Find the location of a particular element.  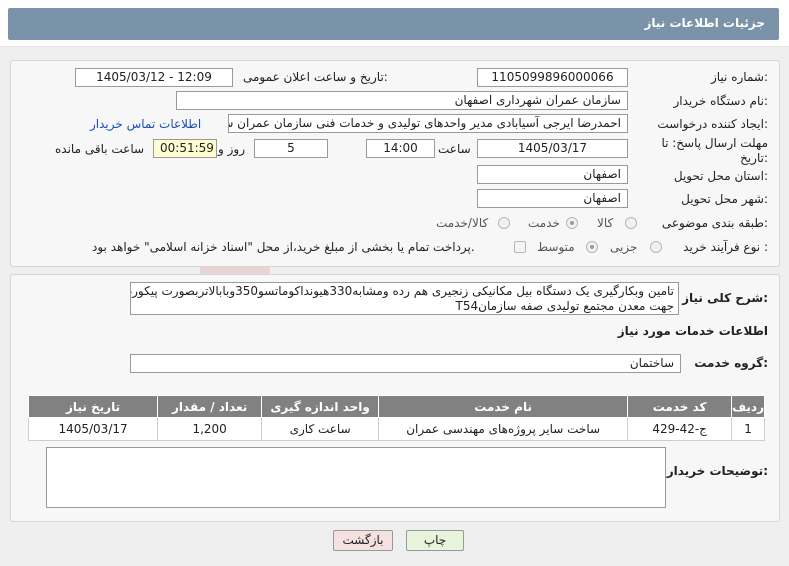

col-code-header: کد خدمت is located at coordinates (680, 406).